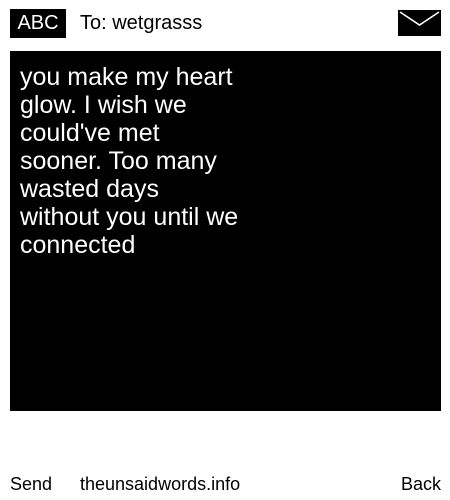  What do you see at coordinates (31, 484) in the screenshot?
I see `send-button: Send` at bounding box center [31, 484].